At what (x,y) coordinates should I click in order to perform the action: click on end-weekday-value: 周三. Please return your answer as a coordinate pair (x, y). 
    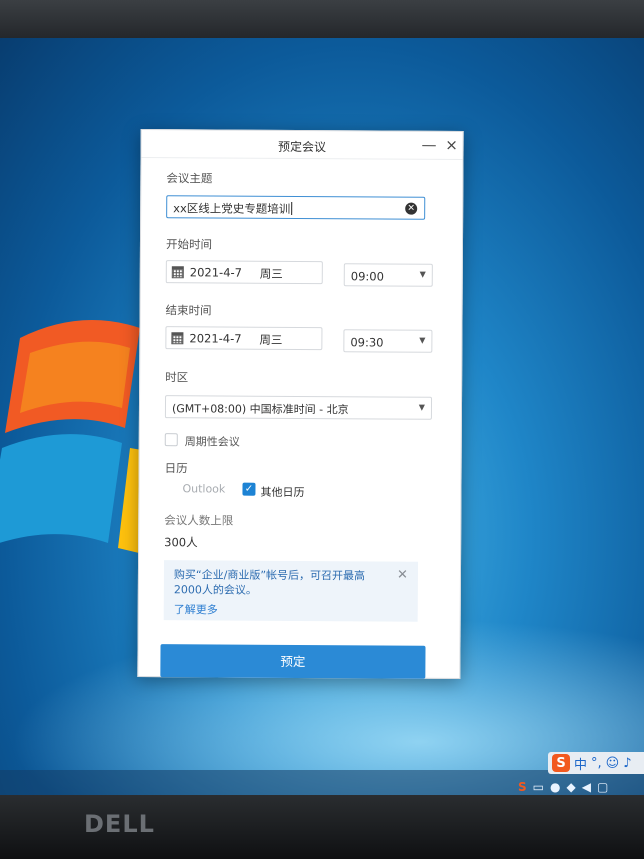
    Looking at the image, I should click on (271, 339).